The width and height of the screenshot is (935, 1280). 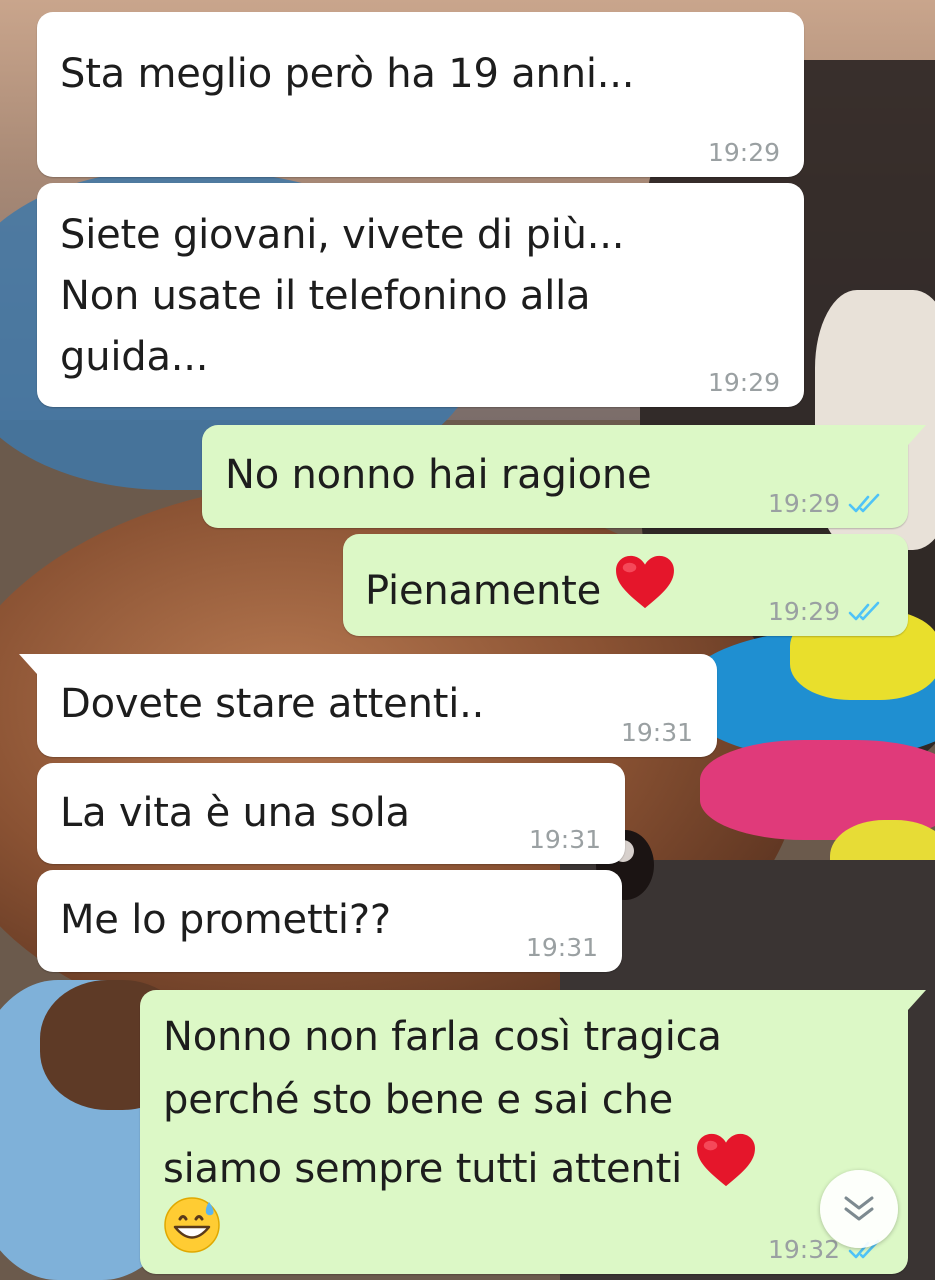 I want to click on message-bubble-outgoing: No nonno hai ragione 19:29, so click(x=564, y=476).